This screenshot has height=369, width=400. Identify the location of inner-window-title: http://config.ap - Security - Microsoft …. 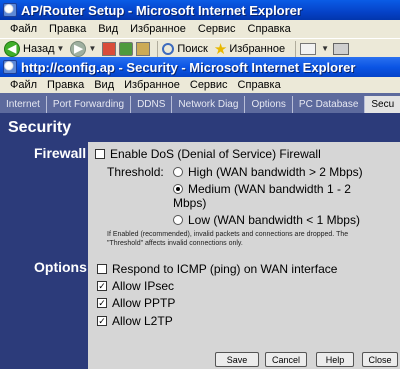
(188, 67).